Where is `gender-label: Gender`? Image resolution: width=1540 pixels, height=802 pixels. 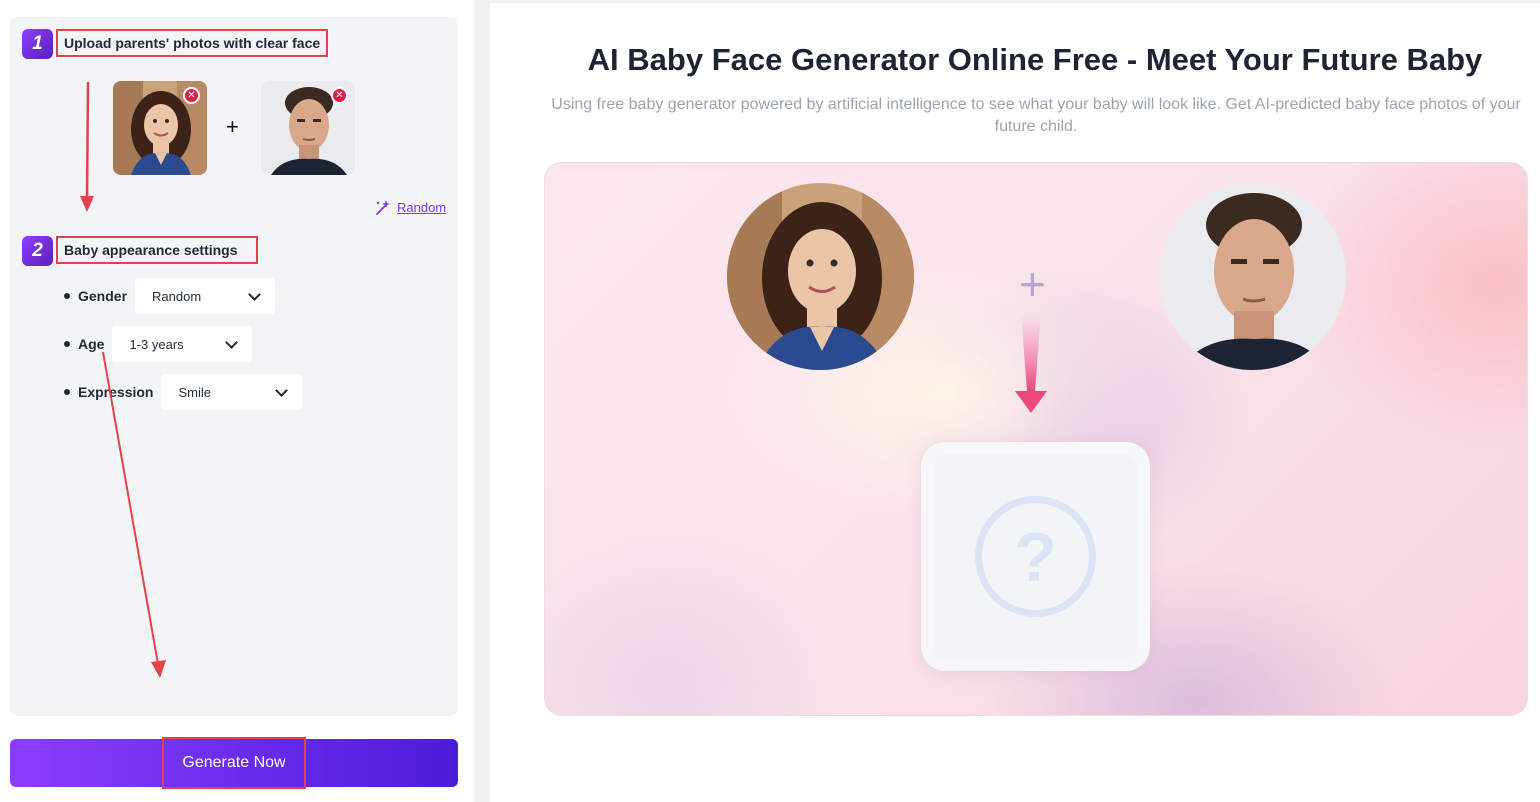
gender-label: Gender is located at coordinates (103, 296).